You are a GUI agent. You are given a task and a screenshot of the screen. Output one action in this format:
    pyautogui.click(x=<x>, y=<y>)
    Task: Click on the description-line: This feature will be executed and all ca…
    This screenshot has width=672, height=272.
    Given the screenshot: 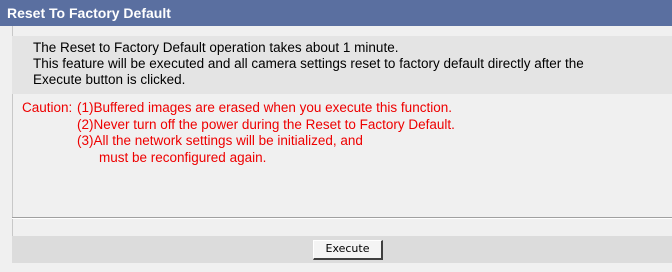 What is the action you would take?
    pyautogui.click(x=308, y=63)
    